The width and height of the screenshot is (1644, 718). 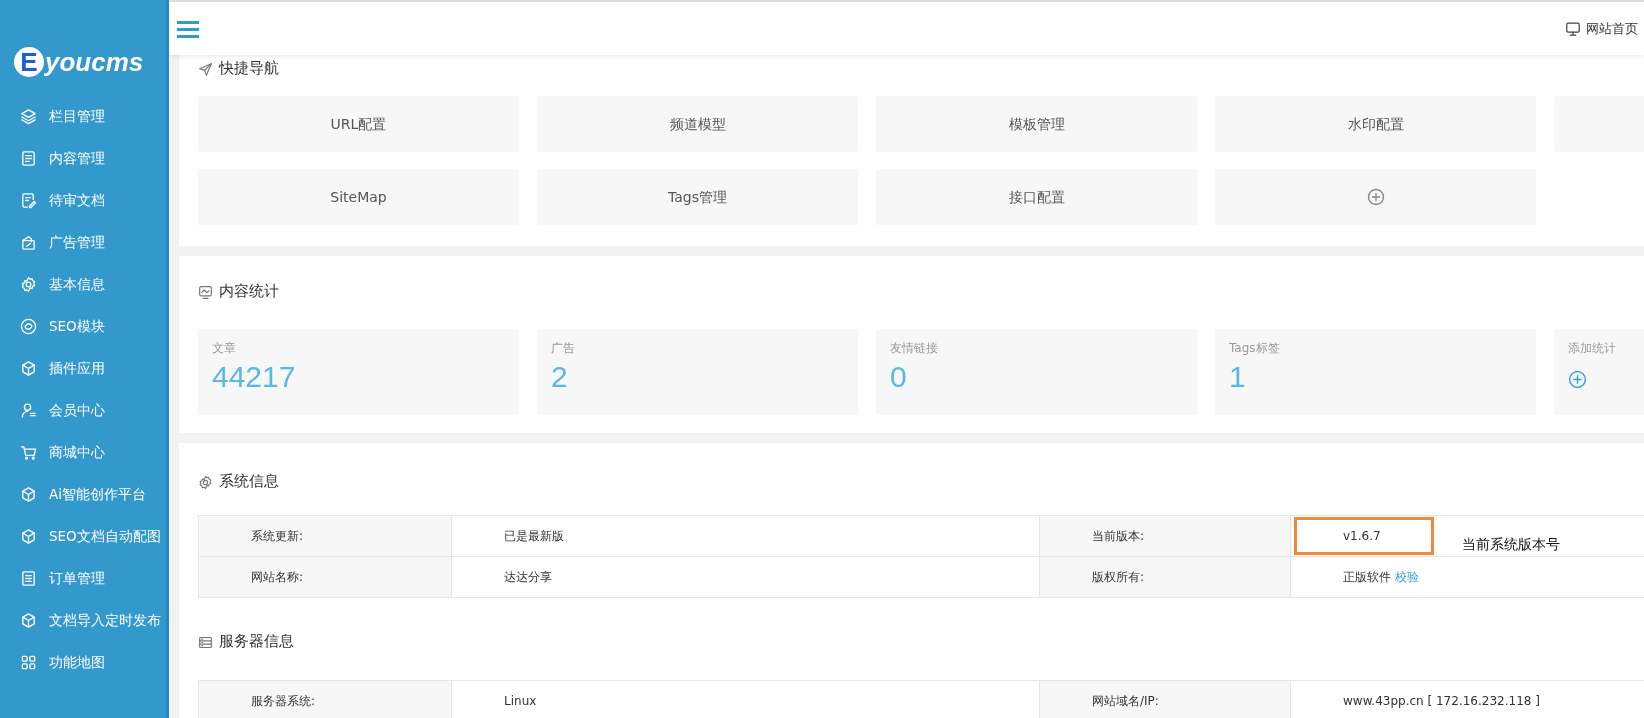 What do you see at coordinates (254, 377) in the screenshot?
I see `stat-value: 44217` at bounding box center [254, 377].